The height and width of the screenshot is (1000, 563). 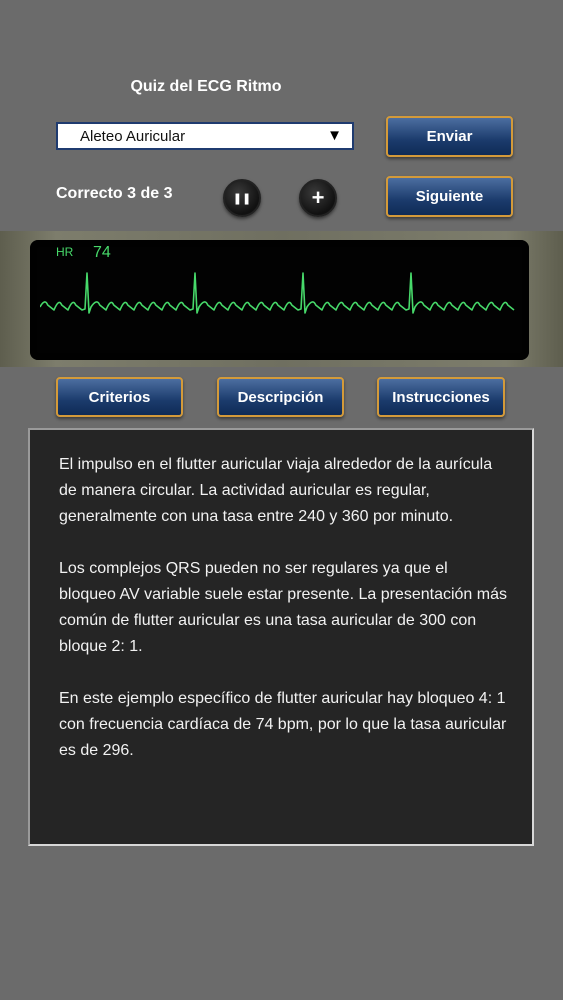 I want to click on heart-rate-value: 74, so click(x=102, y=252).